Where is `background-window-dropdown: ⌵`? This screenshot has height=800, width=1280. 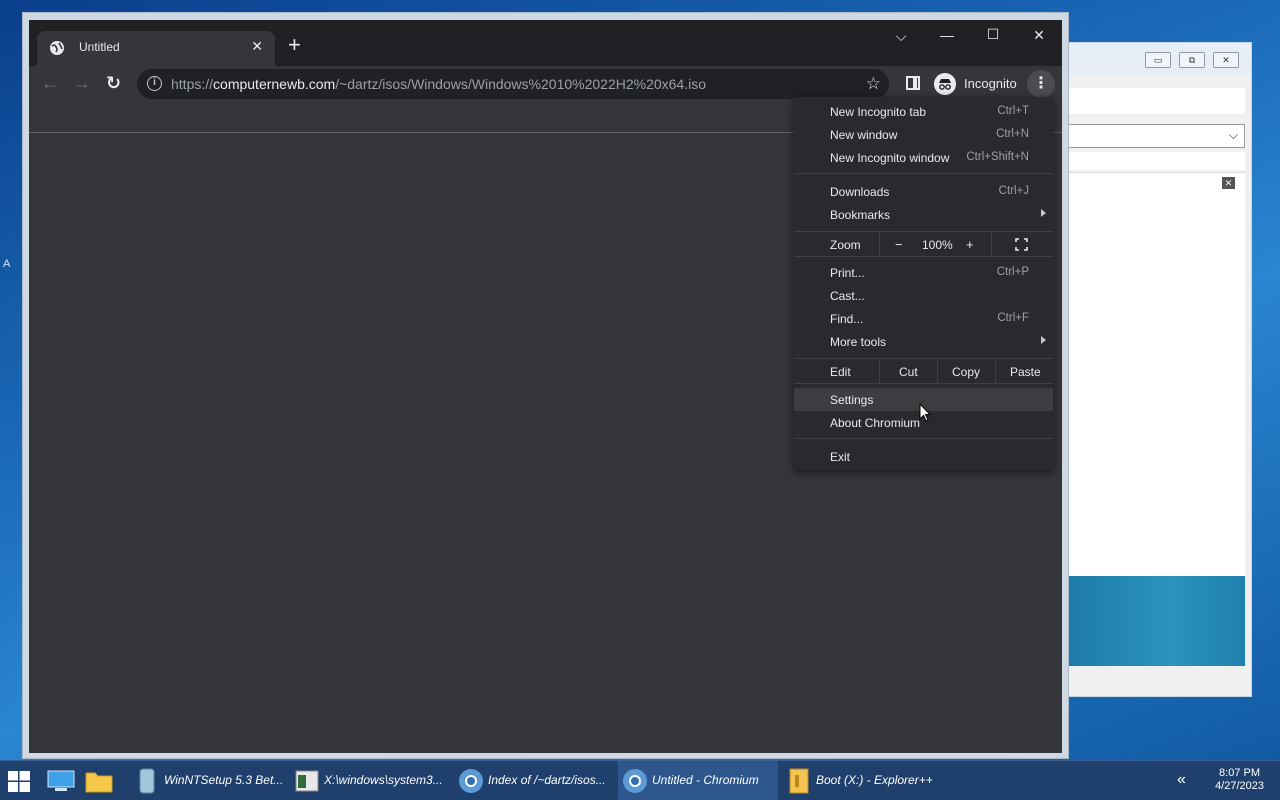
background-window-dropdown: ⌵ is located at coordinates (1153, 136).